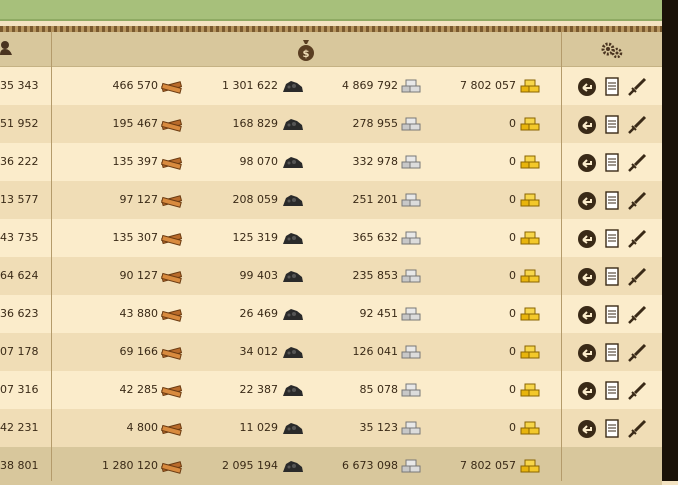 The height and width of the screenshot is (485, 678). Describe the element at coordinates (19, 389) in the screenshot. I see `partial-value: 07 316` at that location.